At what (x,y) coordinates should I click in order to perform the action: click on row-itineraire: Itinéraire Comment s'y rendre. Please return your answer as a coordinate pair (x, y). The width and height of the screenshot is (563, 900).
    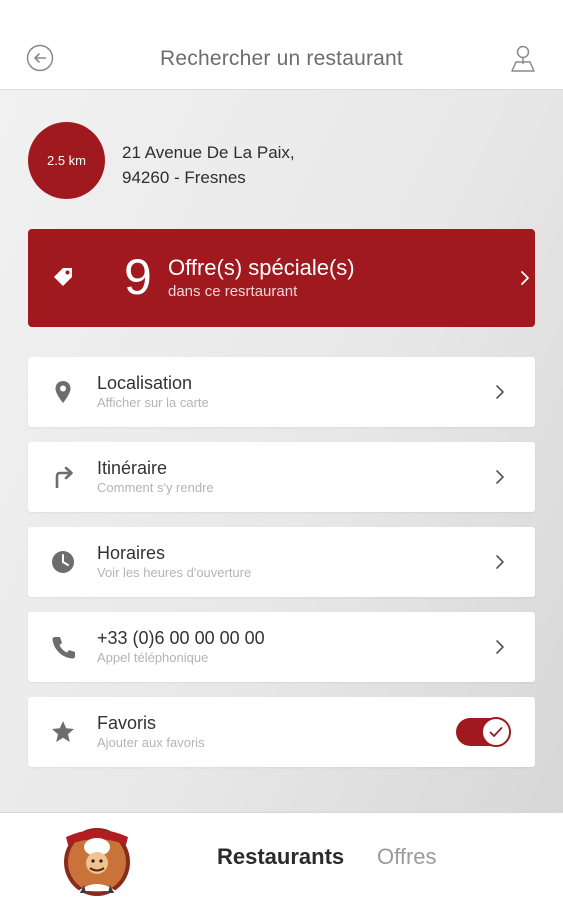
    Looking at the image, I should click on (281, 477).